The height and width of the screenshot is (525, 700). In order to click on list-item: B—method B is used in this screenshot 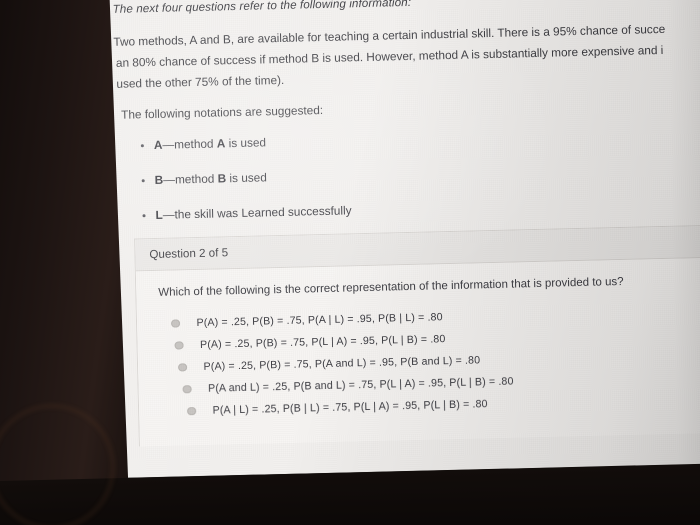, I will do `click(427, 172)`.